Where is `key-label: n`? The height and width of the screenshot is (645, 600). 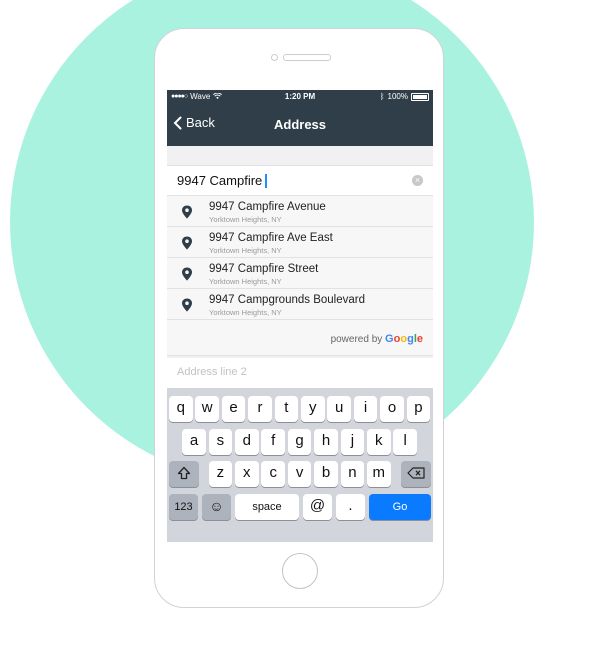
key-label: n is located at coordinates (352, 472).